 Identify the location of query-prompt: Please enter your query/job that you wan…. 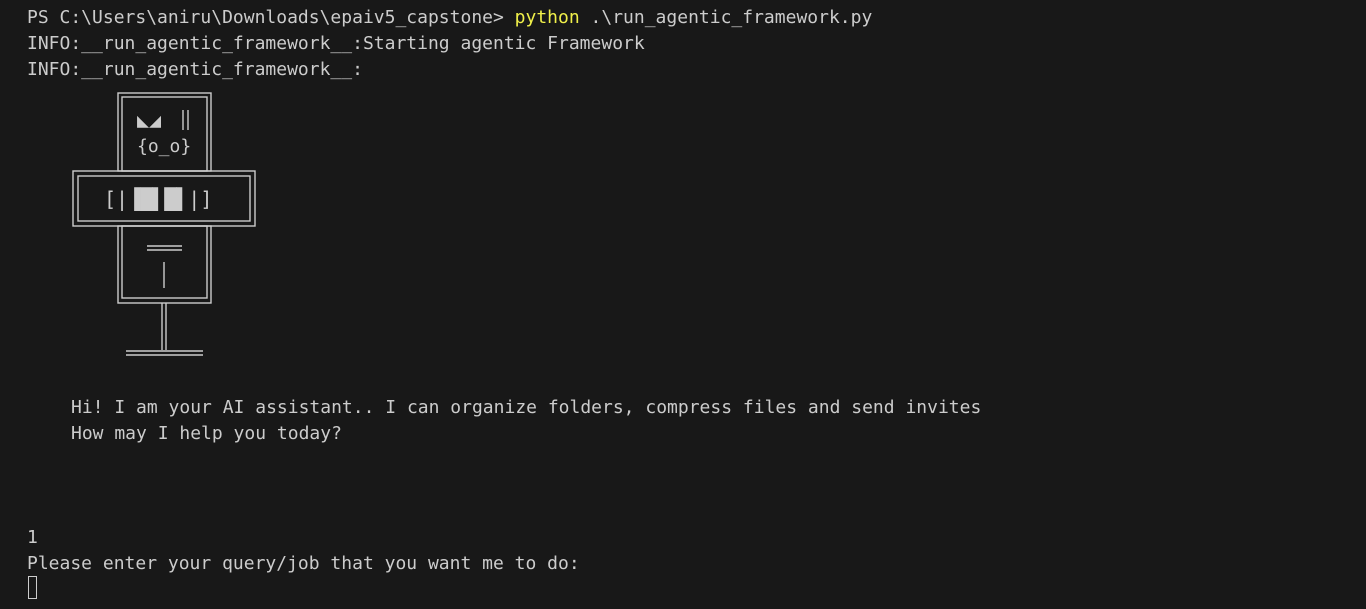
(303, 563).